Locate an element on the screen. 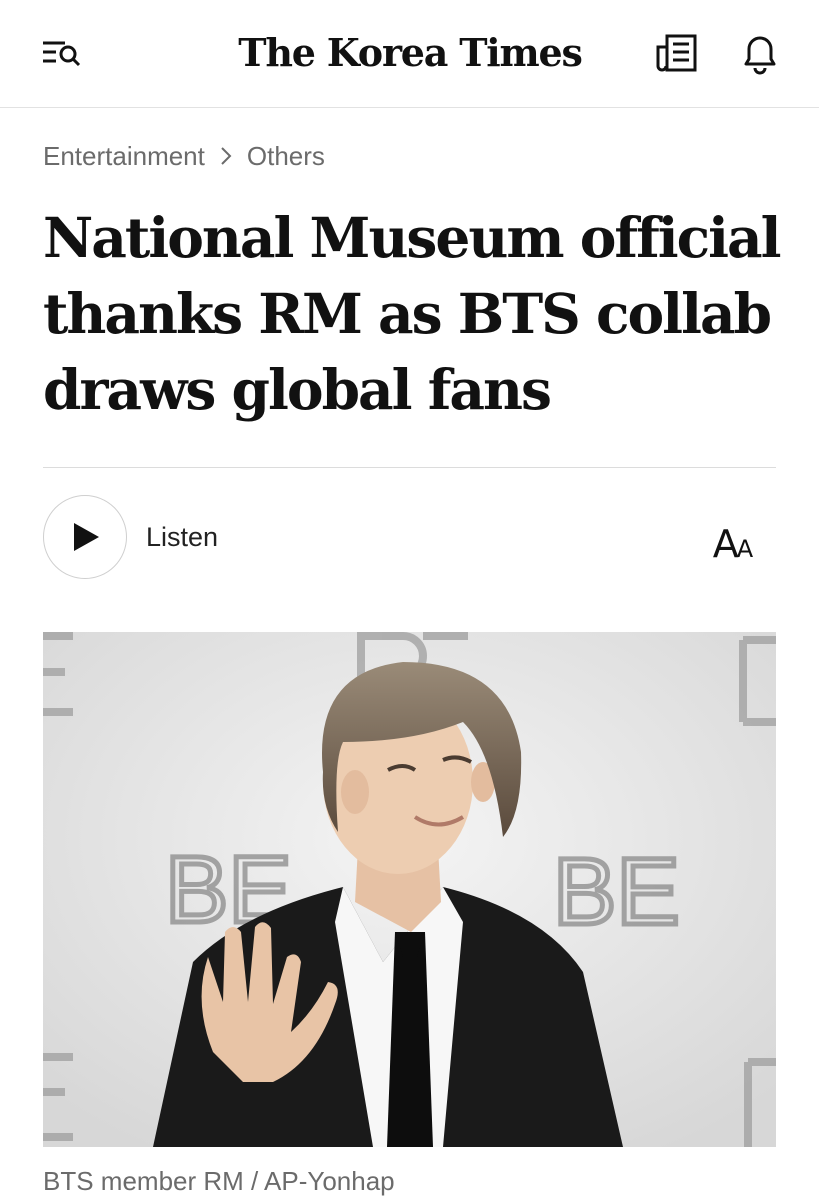  breadcrumb-section: Entertainment is located at coordinates (124, 156).